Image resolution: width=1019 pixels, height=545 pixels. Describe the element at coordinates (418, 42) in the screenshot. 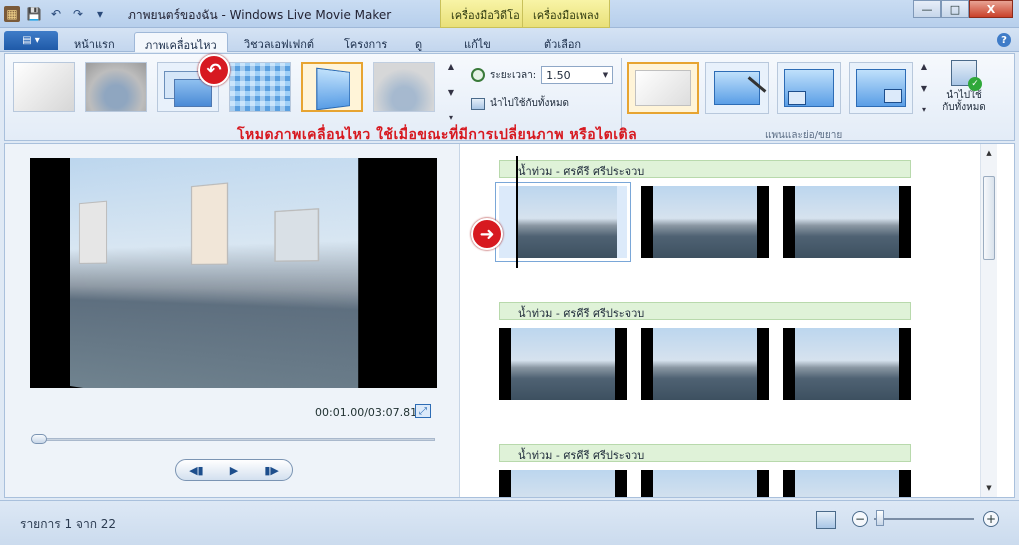

I see `tab-view: ดู` at that location.